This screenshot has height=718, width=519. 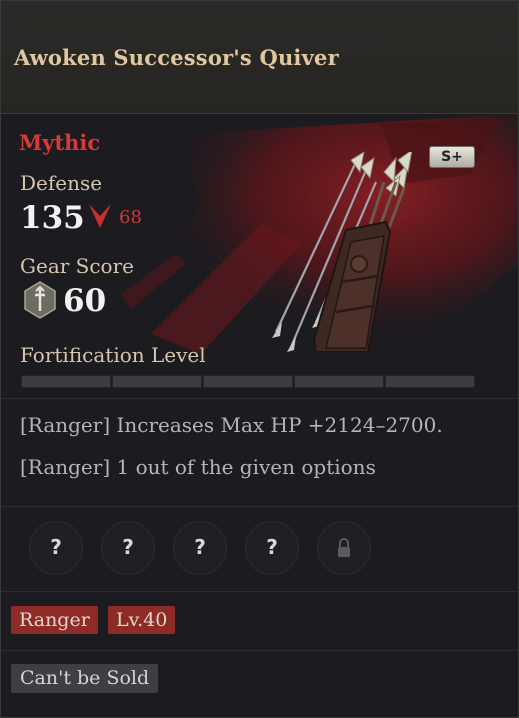 What do you see at coordinates (342, 252) in the screenshot?
I see `quiver-icon` at bounding box center [342, 252].